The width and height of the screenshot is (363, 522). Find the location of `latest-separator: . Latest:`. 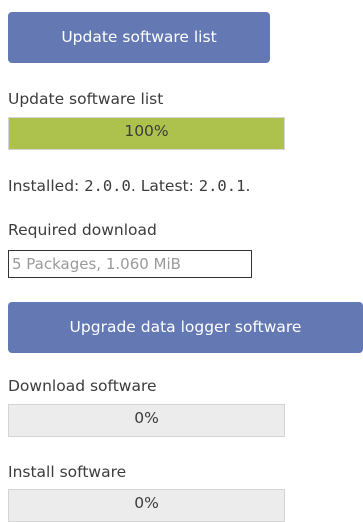

latest-separator: . Latest: is located at coordinates (164, 186).